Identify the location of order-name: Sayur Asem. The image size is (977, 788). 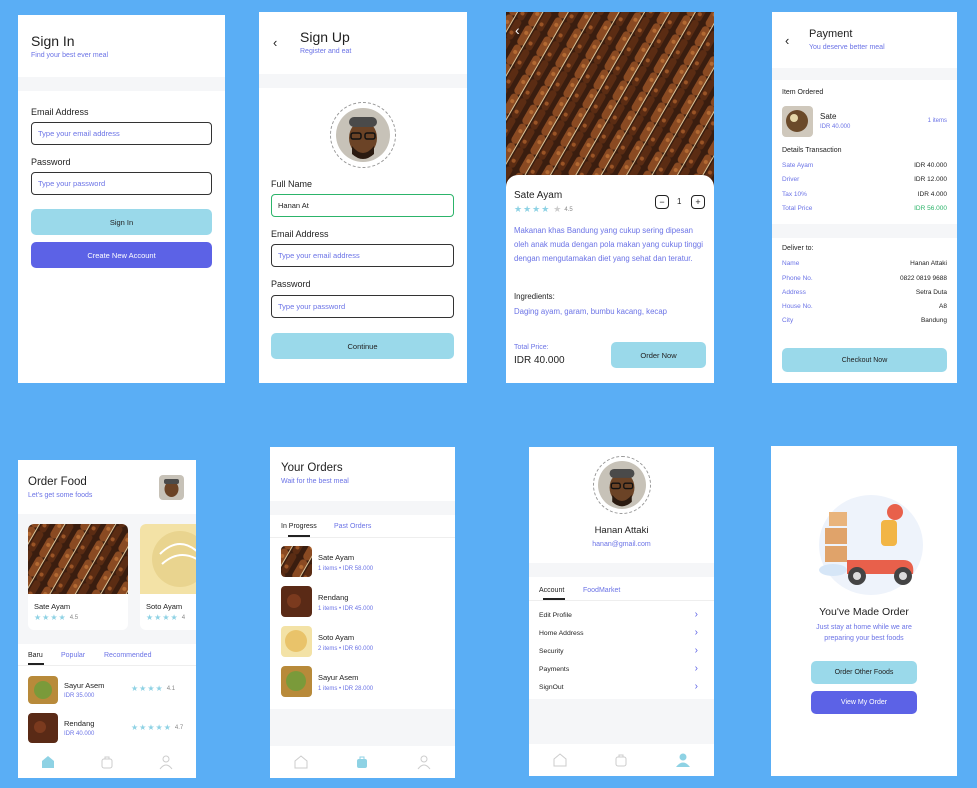
(338, 677).